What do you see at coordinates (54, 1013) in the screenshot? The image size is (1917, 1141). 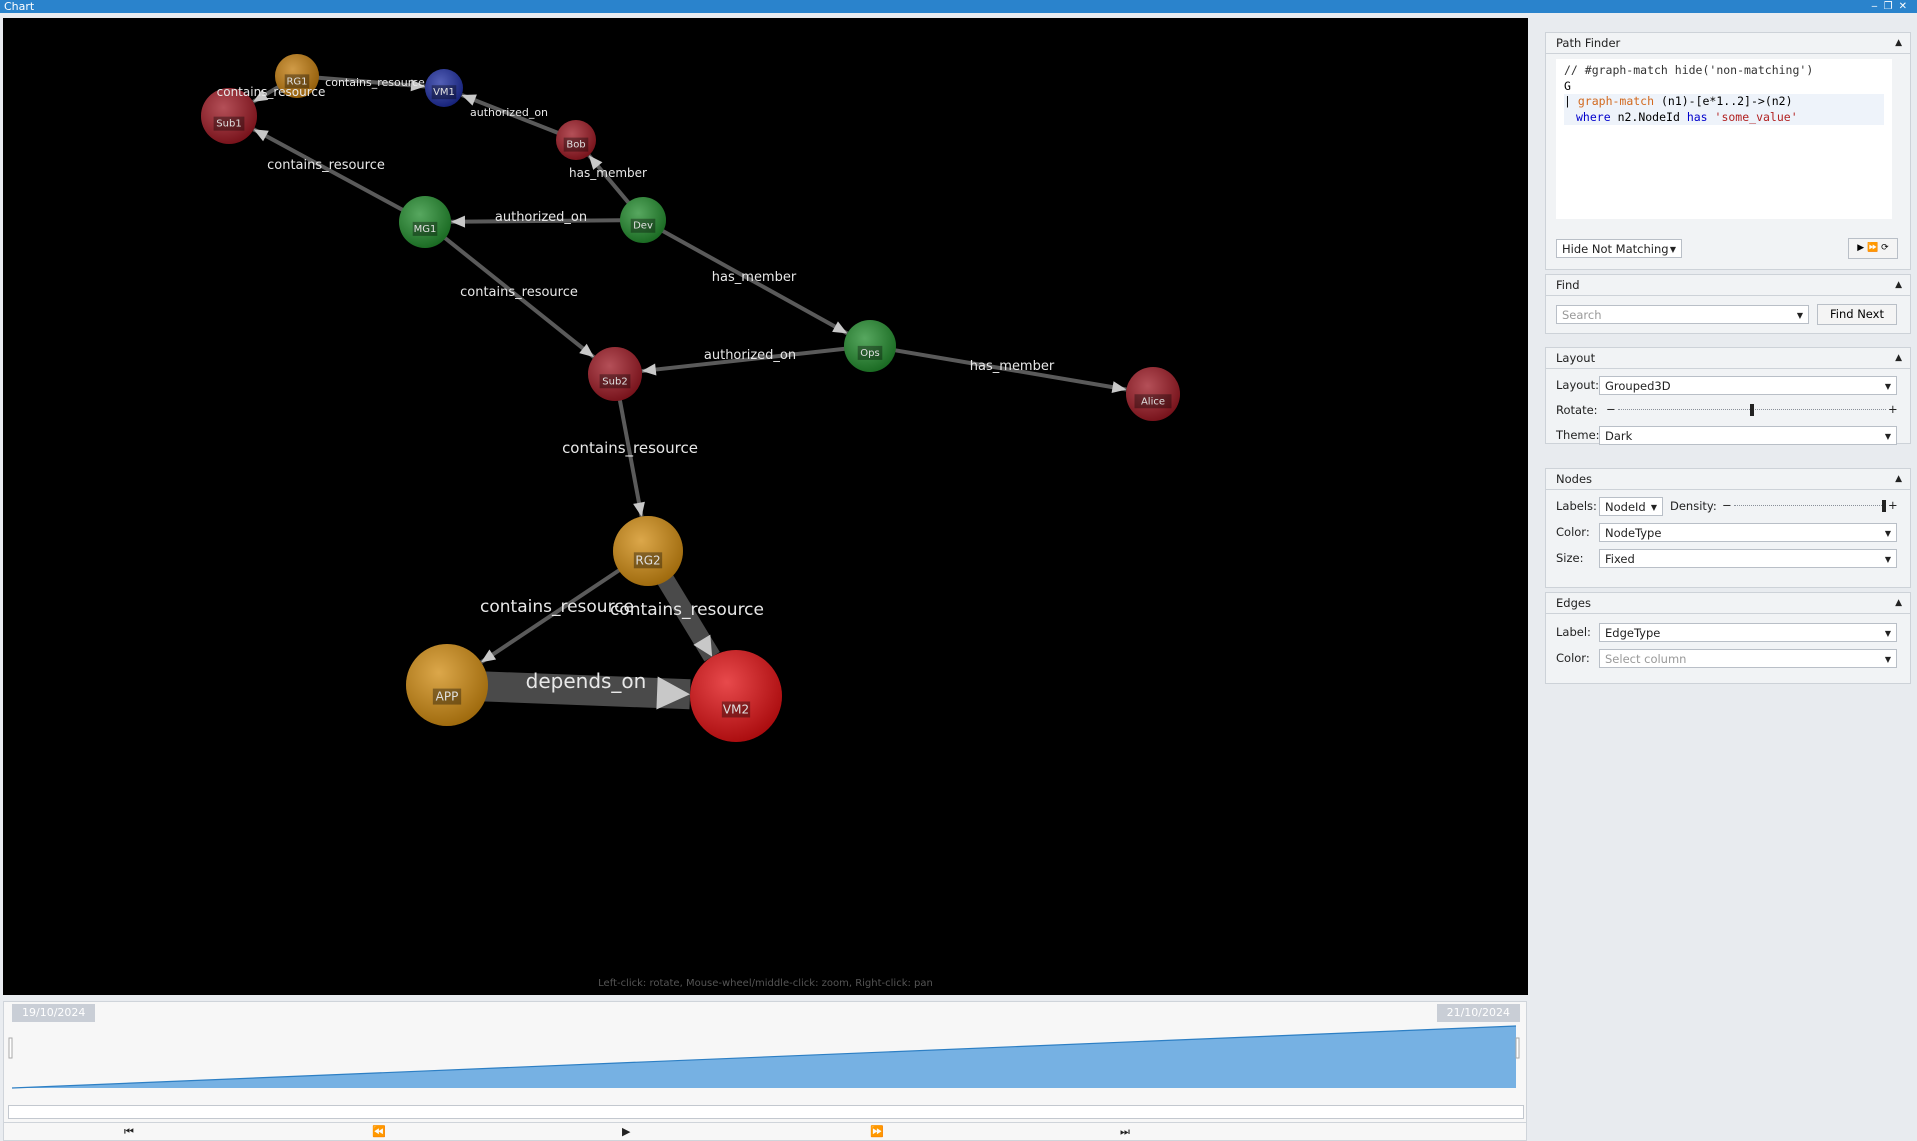 I see `timeline-start-date: 19/10/2024` at bounding box center [54, 1013].